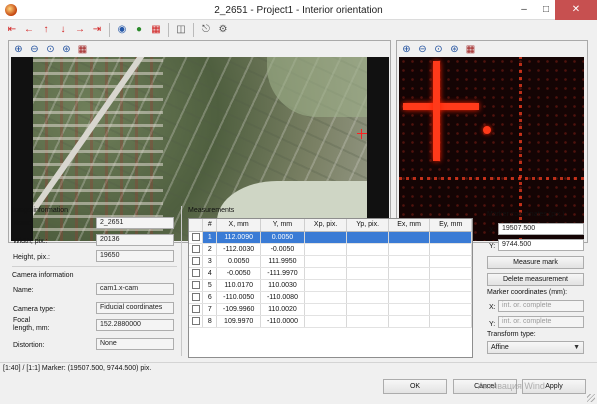  Describe the element at coordinates (409, 225) in the screenshot. I see `column-header-ex-mm: Ex, mm` at that location.